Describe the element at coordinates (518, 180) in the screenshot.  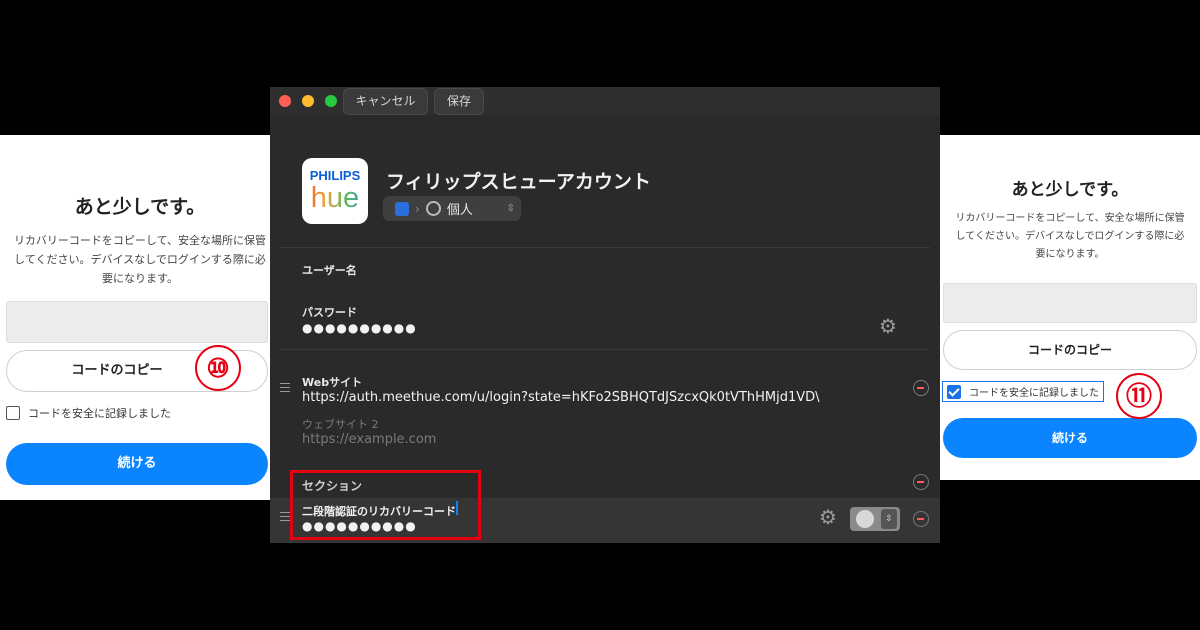
I see `item-title: フィリップスヒューアカウント` at that location.